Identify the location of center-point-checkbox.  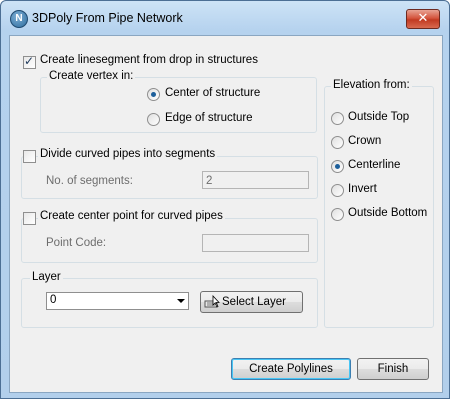
(29, 218).